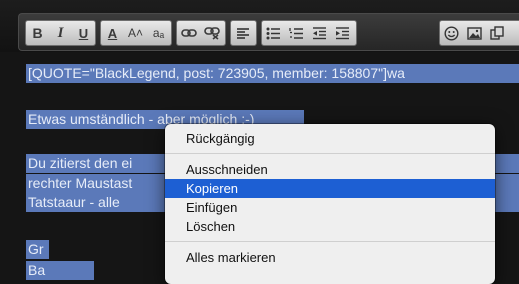 The height and width of the screenshot is (284, 519). I want to click on align-left-icon, so click(242, 33).